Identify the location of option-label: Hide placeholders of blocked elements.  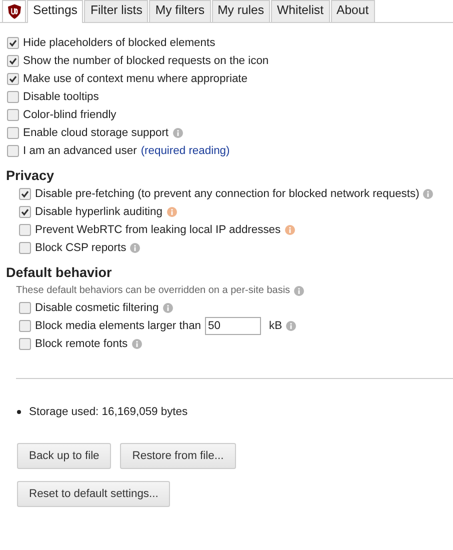
(119, 43).